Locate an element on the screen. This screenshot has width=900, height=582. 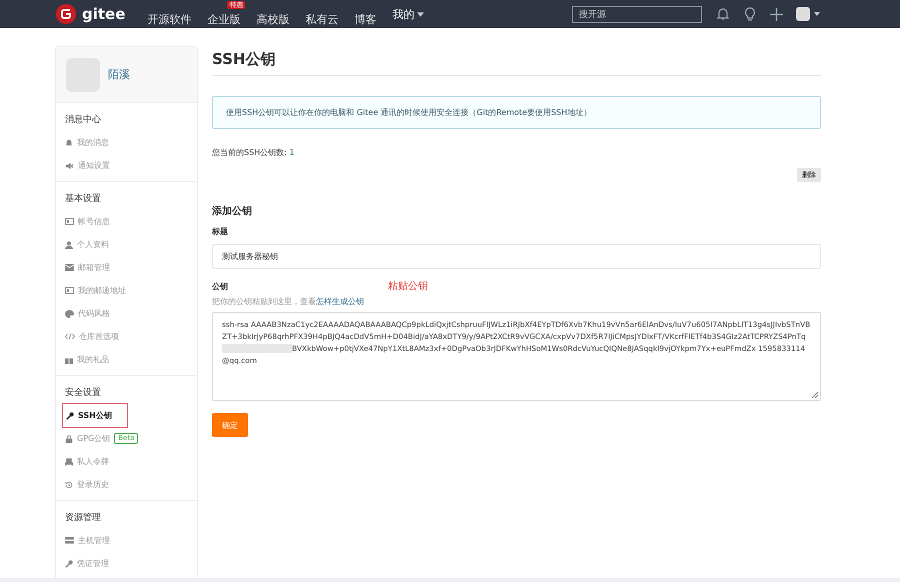
sidebar-item: 我的邮递地址 is located at coordinates (96, 290).